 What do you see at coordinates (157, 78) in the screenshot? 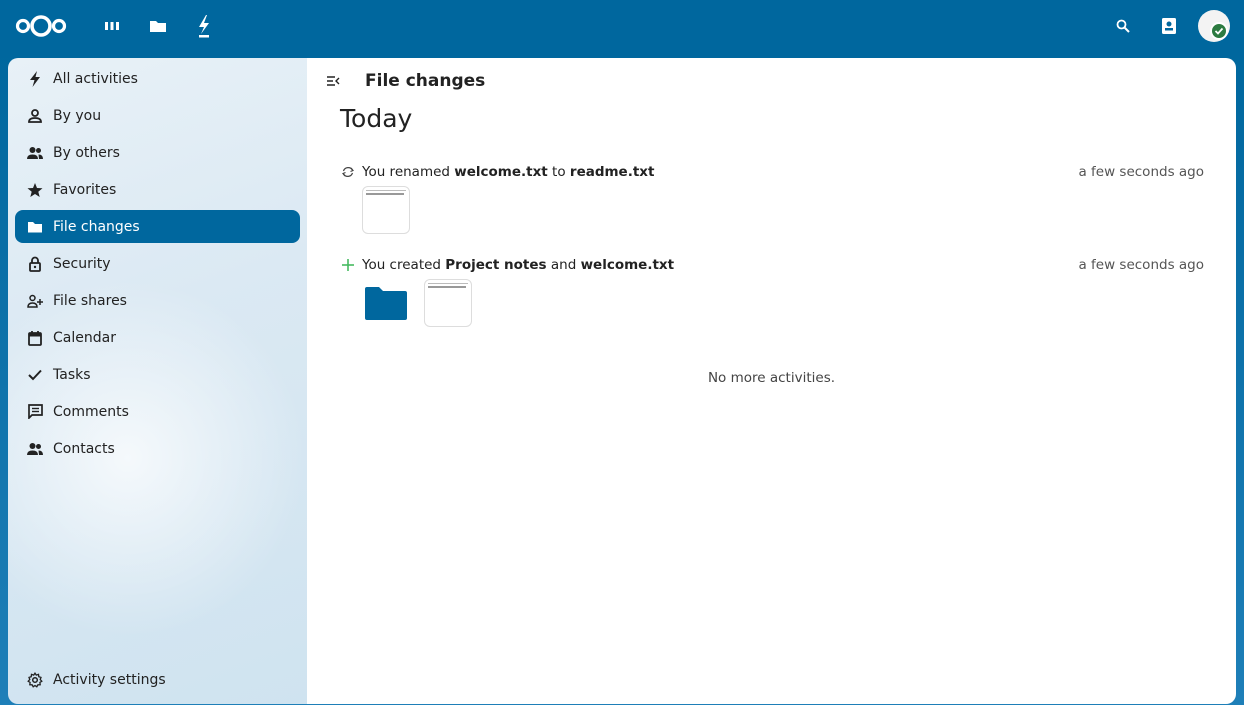
I see `sidebar-item-all-activities: All activities` at bounding box center [157, 78].